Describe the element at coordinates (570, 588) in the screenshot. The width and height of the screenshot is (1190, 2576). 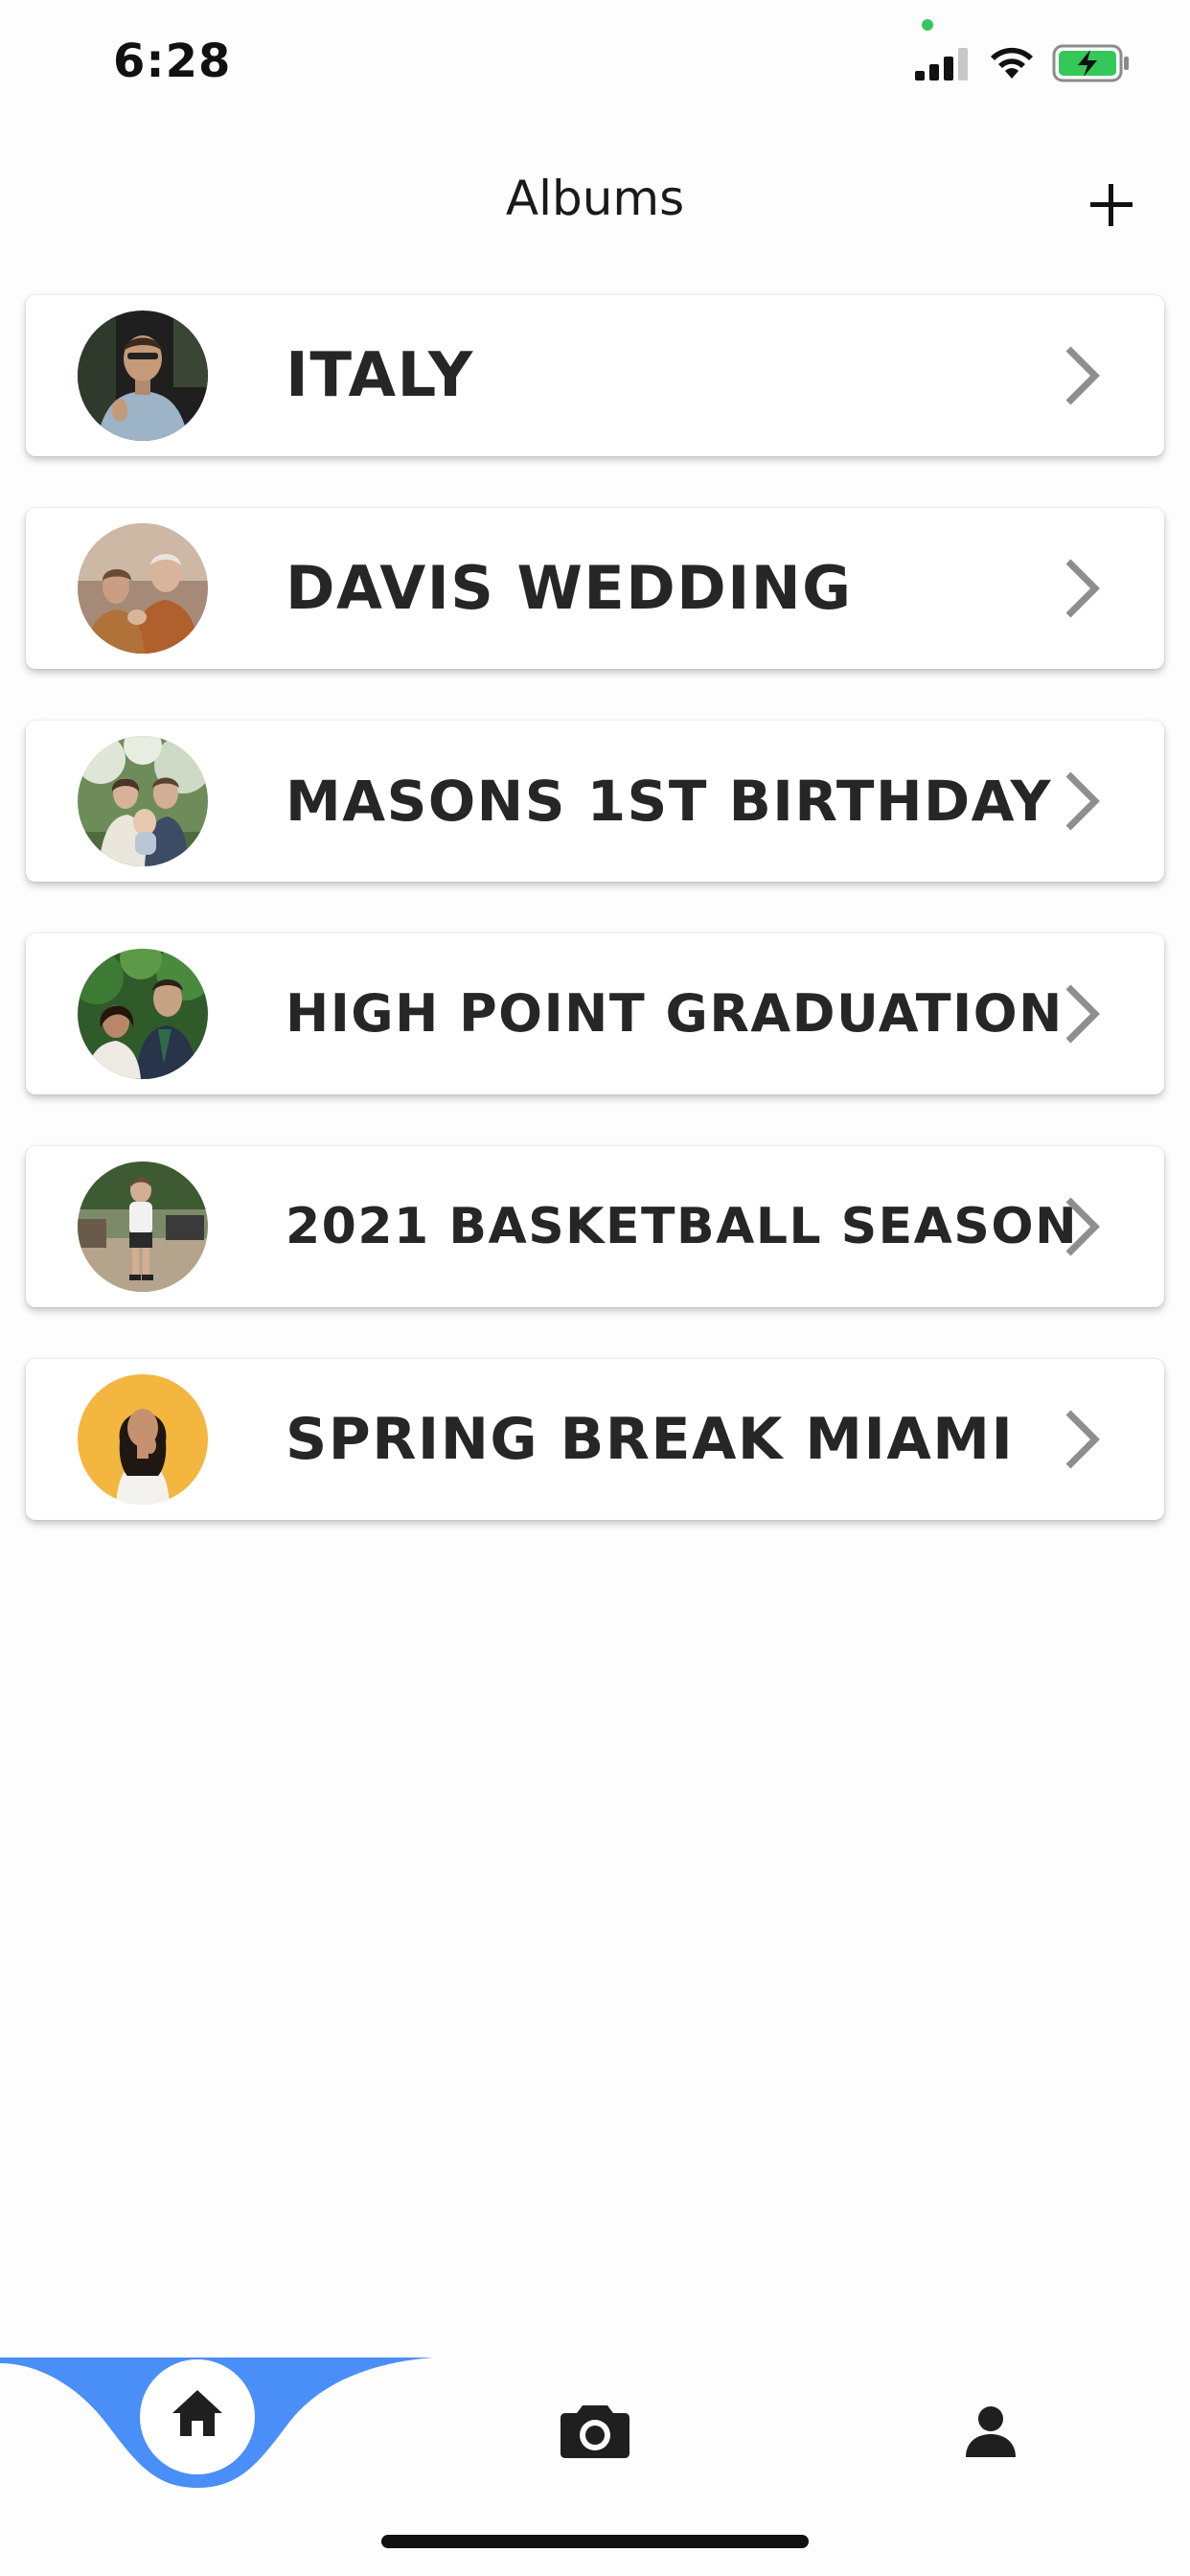
I see `album-title: DAVIS WEDDING` at that location.